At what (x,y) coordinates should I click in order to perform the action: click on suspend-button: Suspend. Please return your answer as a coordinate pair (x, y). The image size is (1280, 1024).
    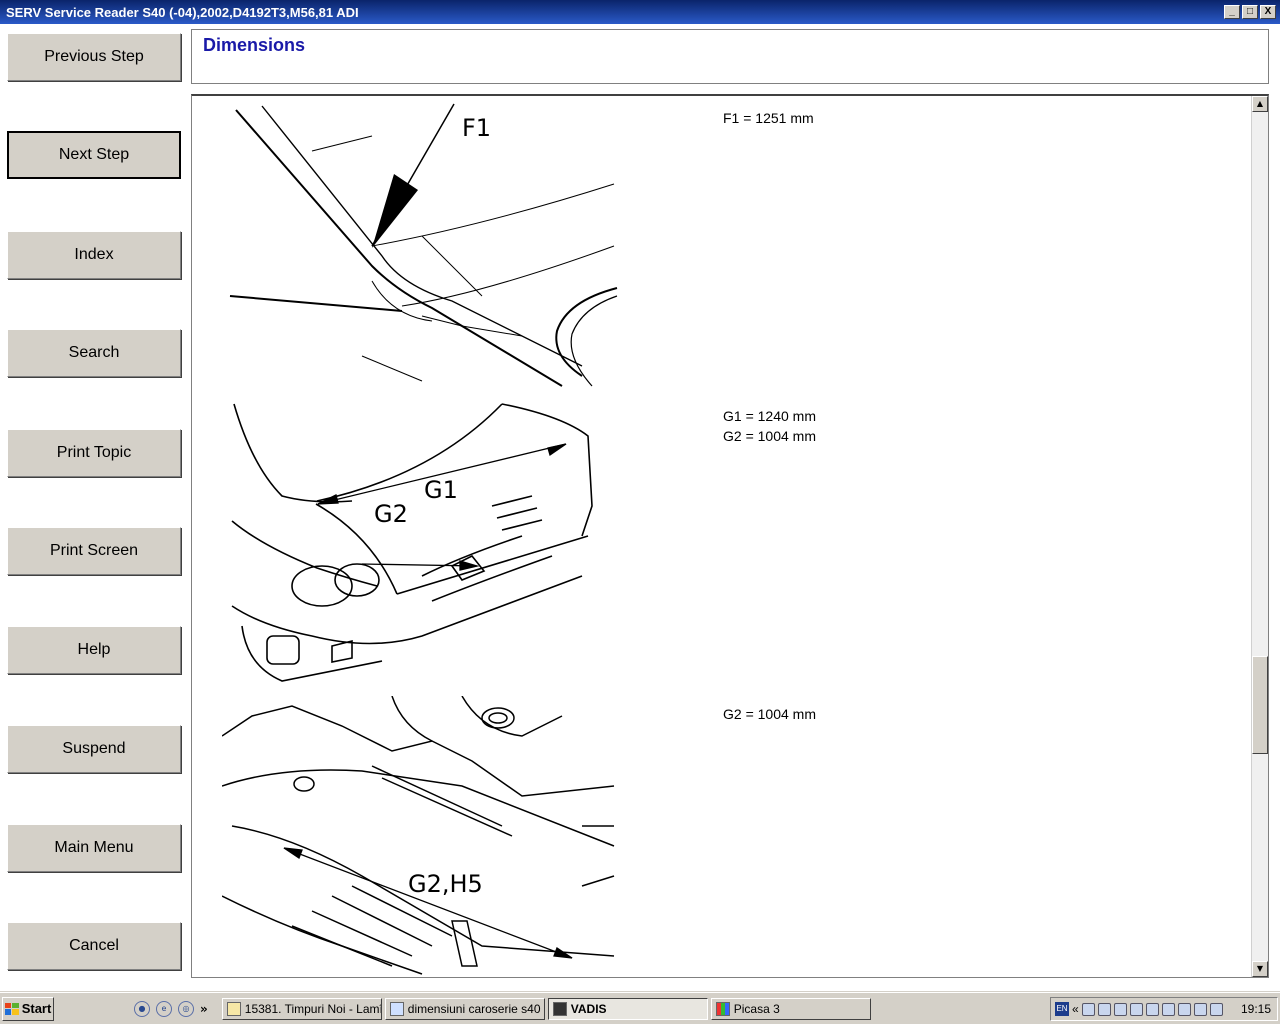
    Looking at the image, I should click on (94, 749).